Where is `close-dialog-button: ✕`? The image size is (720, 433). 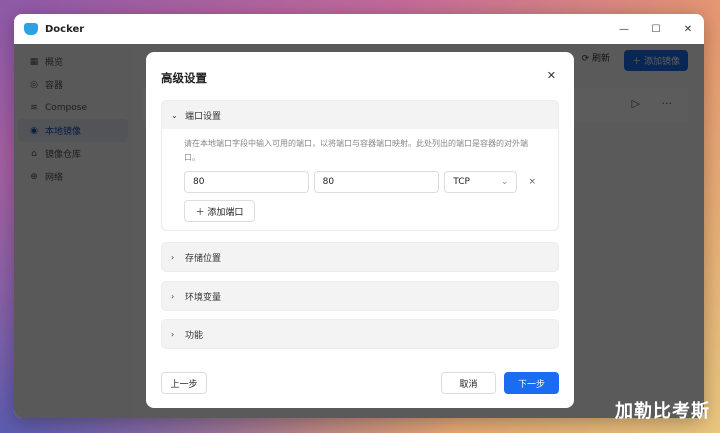 close-dialog-button: ✕ is located at coordinates (551, 75).